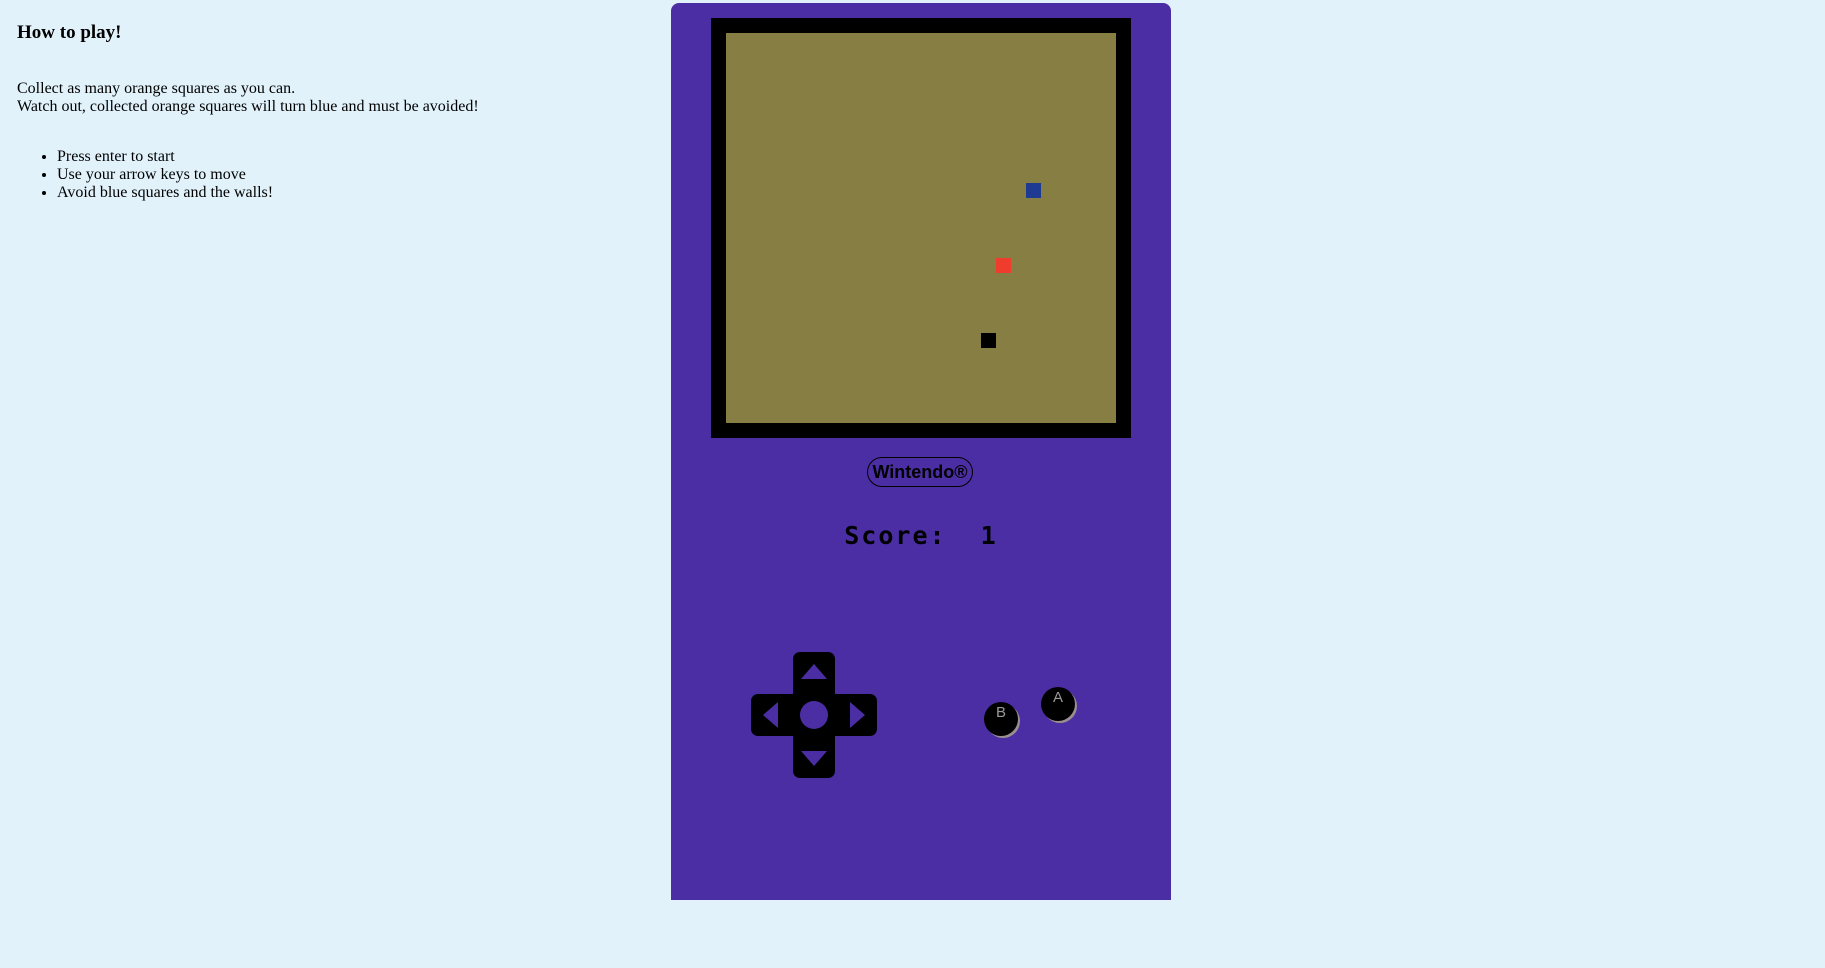 The height and width of the screenshot is (968, 1825). What do you see at coordinates (69, 32) in the screenshot?
I see `instructions-heading: How to play!` at bounding box center [69, 32].